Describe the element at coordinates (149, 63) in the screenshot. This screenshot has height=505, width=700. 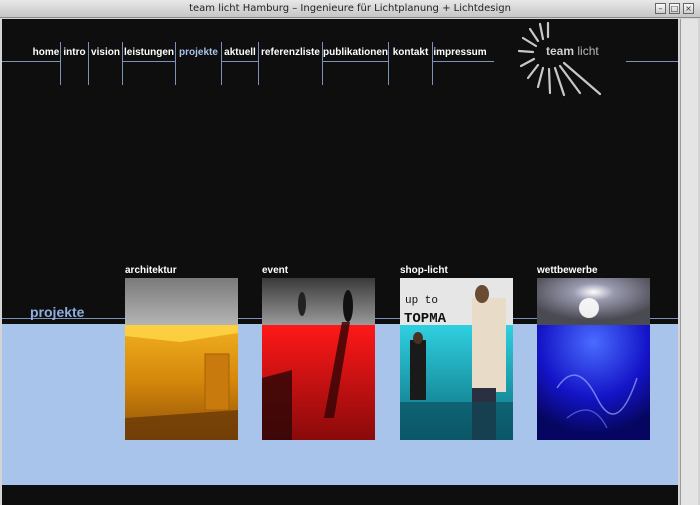
I see `nav-item-leistungen: leistungen` at that location.